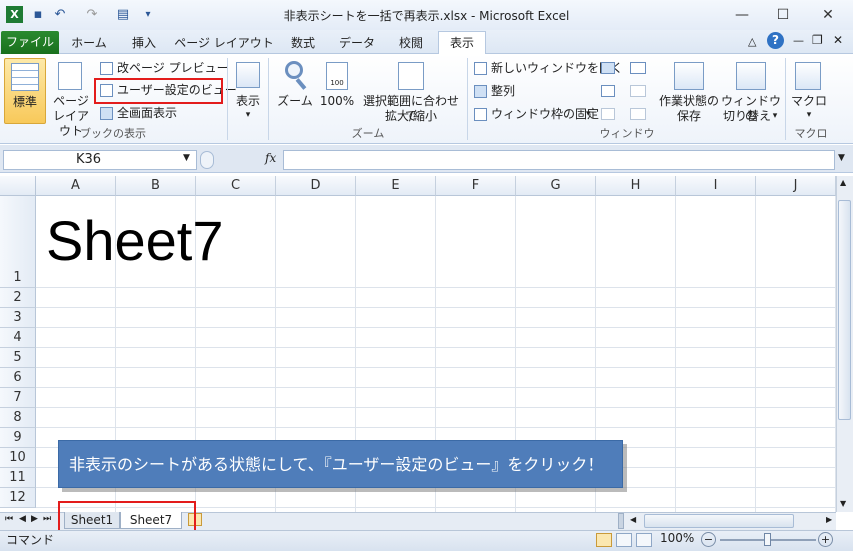 Image resolution: width=853 pixels, height=551 pixels. I want to click on zoom-100-button: 100 100%, so click(337, 91).